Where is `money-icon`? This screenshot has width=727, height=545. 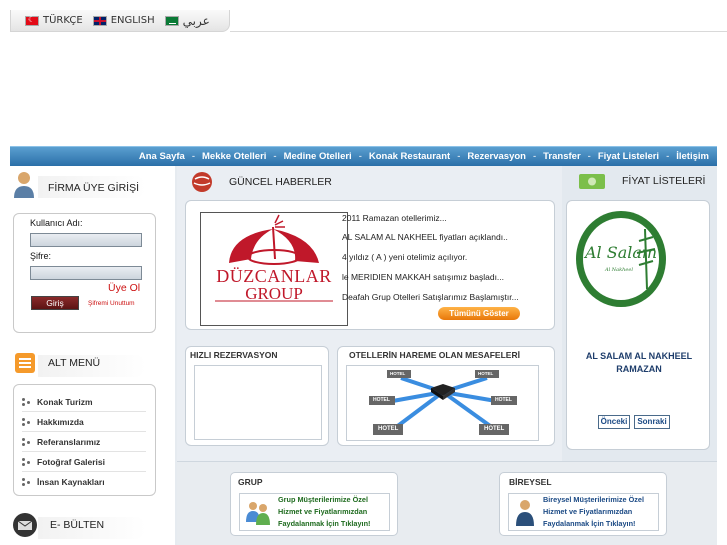
money-icon is located at coordinates (592, 181).